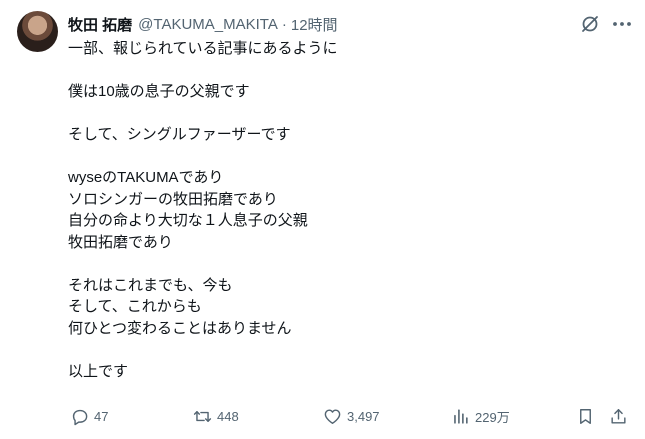  Describe the element at coordinates (203, 48) in the screenshot. I see `tweet-line: 一部、報じられている記事にあるように` at that location.